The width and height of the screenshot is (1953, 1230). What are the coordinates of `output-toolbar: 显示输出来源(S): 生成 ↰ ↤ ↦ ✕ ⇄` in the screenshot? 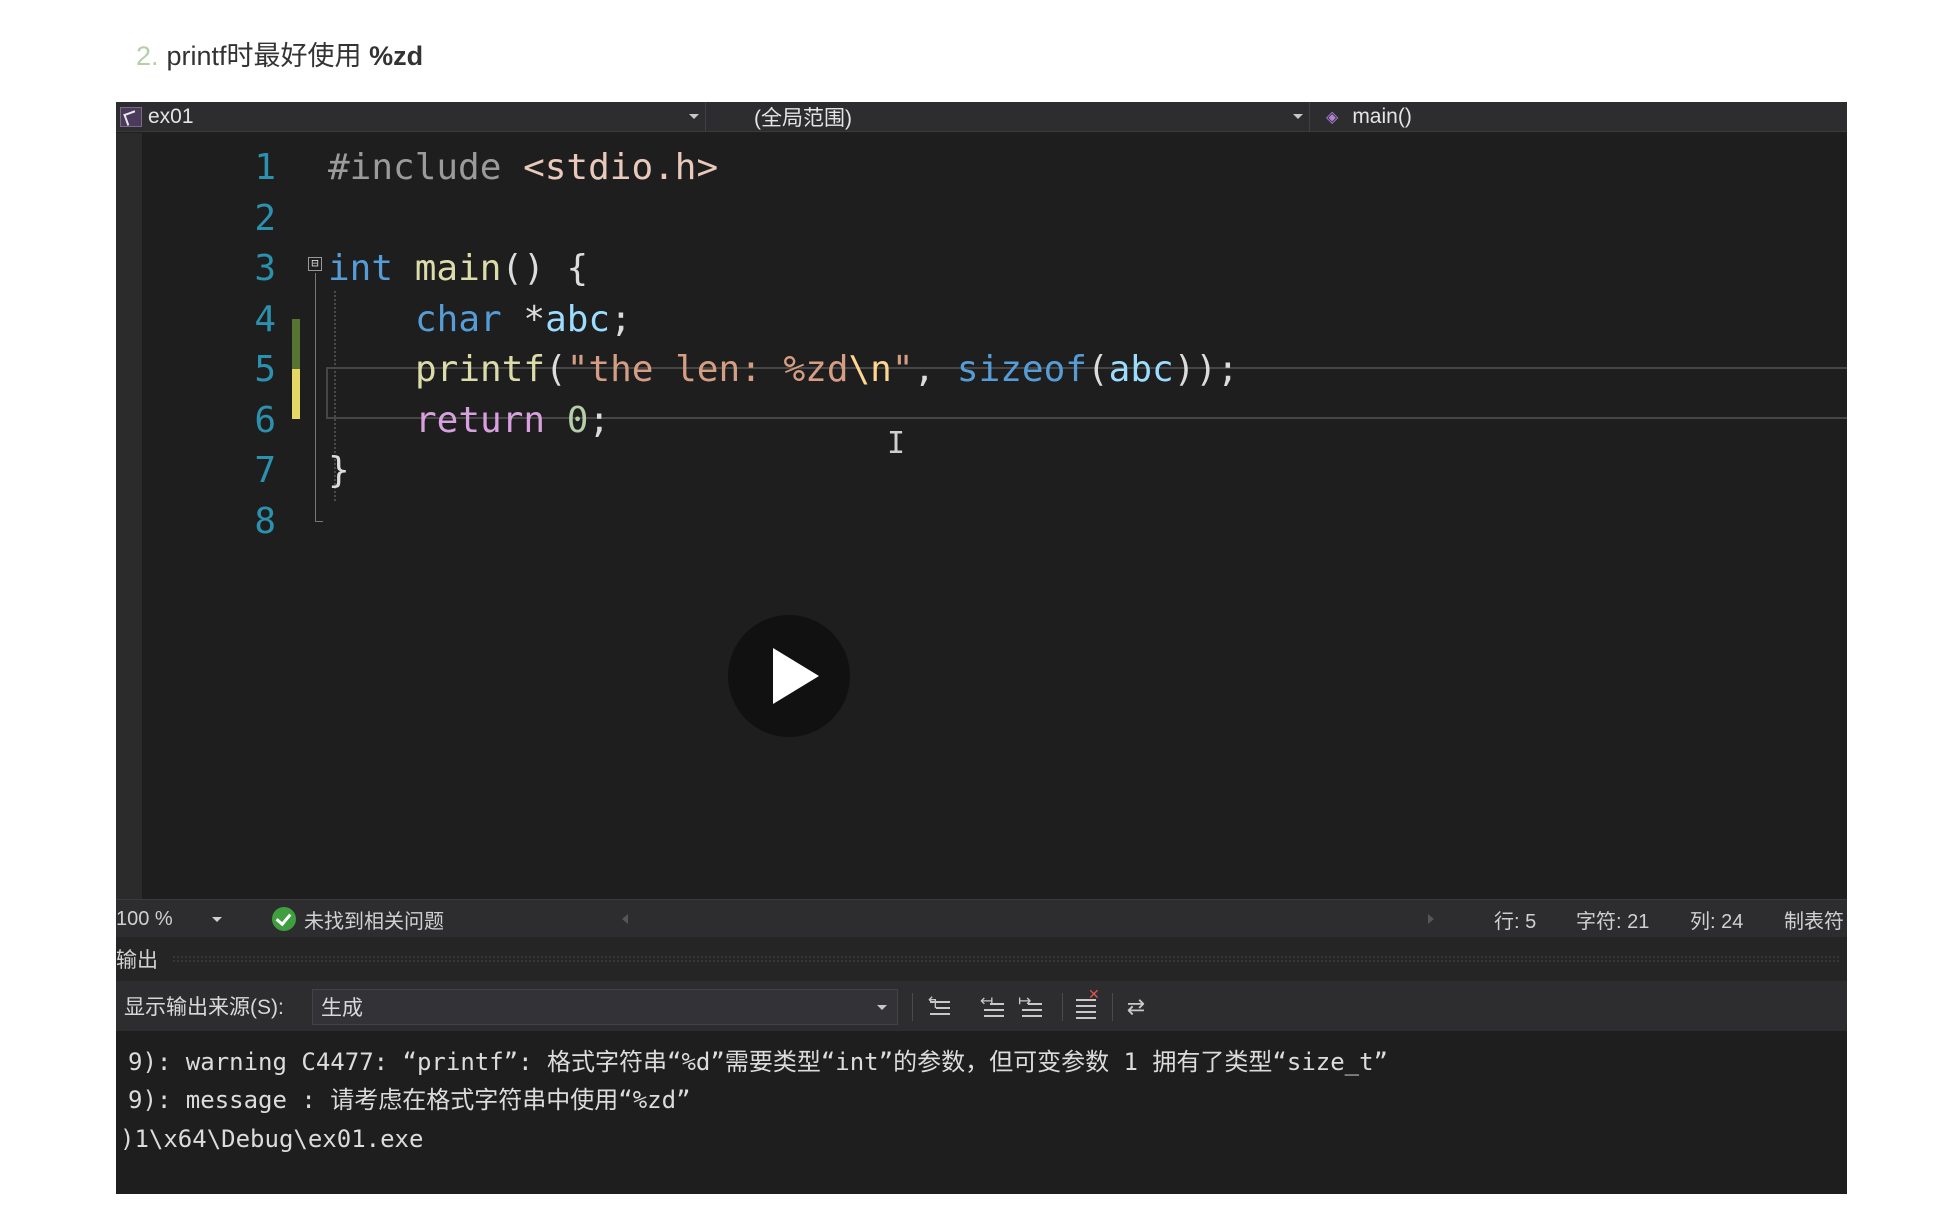 It's located at (981, 1006).